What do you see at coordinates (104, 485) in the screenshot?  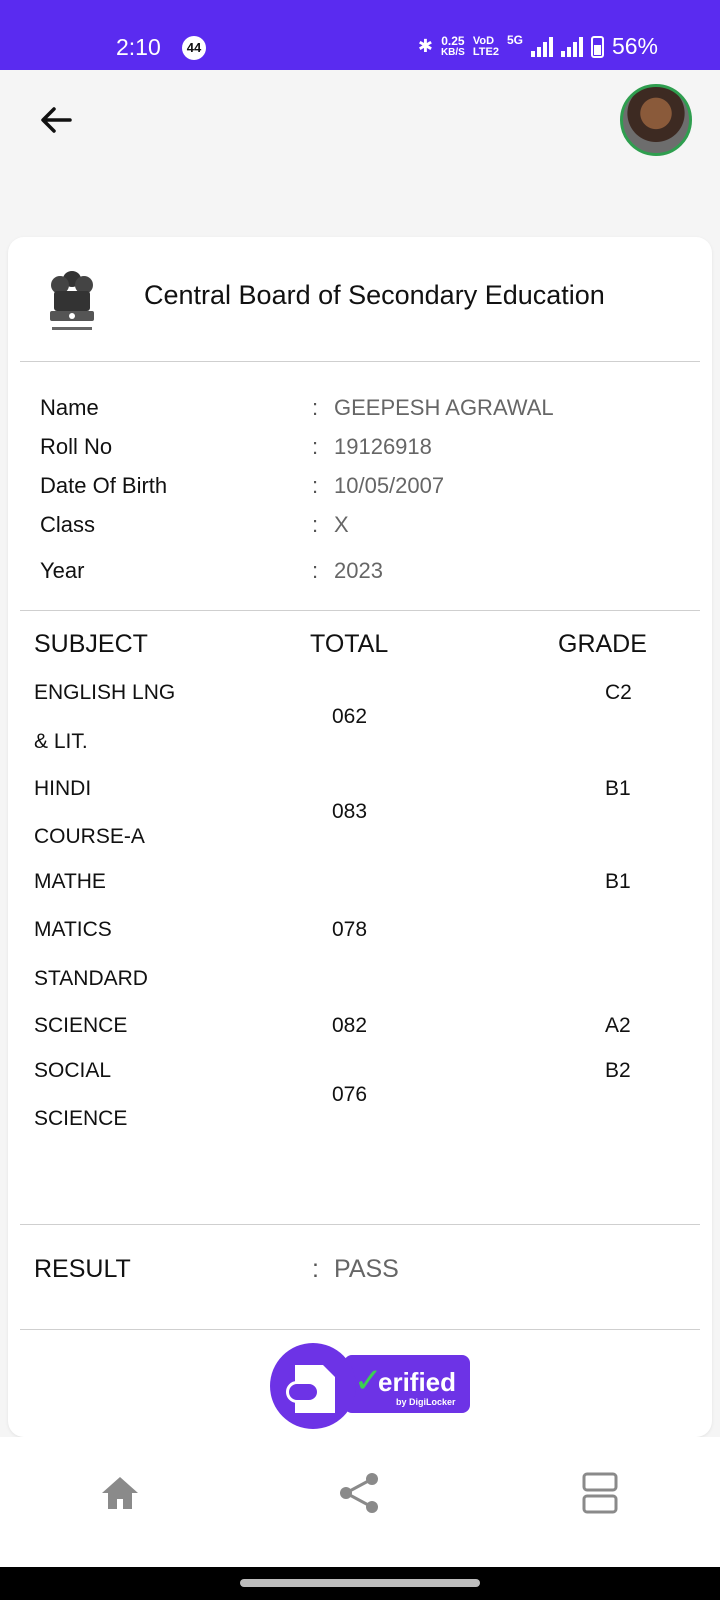 I see `dob-label: Date Of Birth` at bounding box center [104, 485].